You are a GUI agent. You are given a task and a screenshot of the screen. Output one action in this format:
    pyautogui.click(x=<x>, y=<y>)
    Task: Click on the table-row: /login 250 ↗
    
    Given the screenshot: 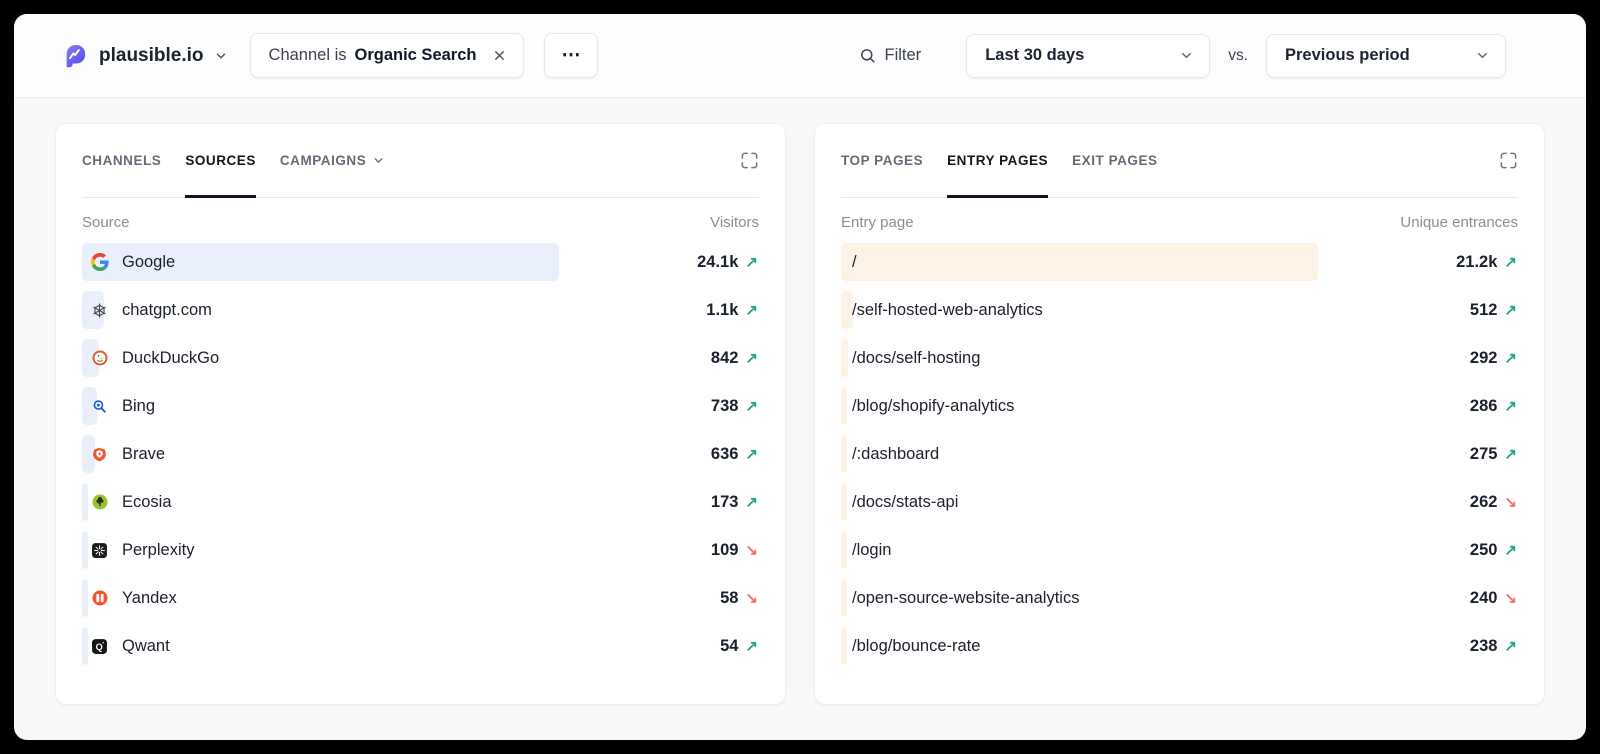 What is the action you would take?
    pyautogui.click(x=1179, y=550)
    